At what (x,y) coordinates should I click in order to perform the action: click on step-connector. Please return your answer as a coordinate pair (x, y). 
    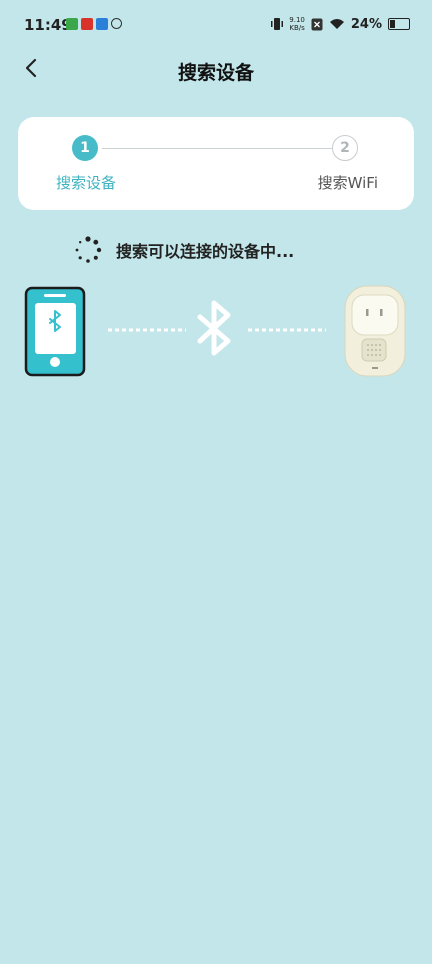
    Looking at the image, I should click on (217, 148).